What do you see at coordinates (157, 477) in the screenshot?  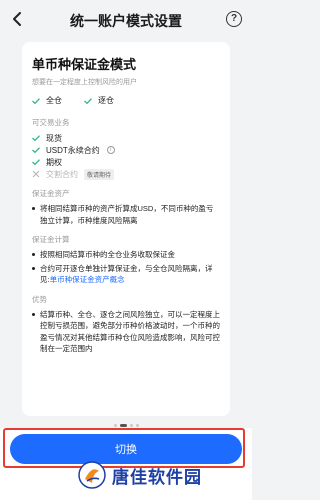 I see `watermark-text: 唐佳软件园` at bounding box center [157, 477].